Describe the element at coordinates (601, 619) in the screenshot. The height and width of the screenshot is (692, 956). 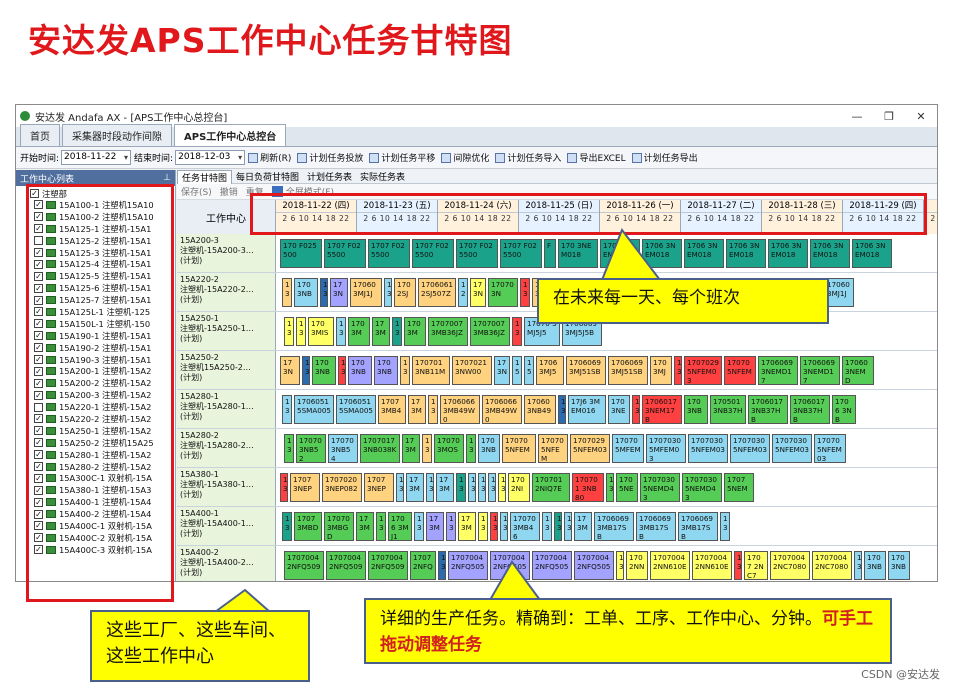
I see `tasks-callout-text: 详细的生产任务。精确到：工单、工序、工作中心、分钟。` at that location.